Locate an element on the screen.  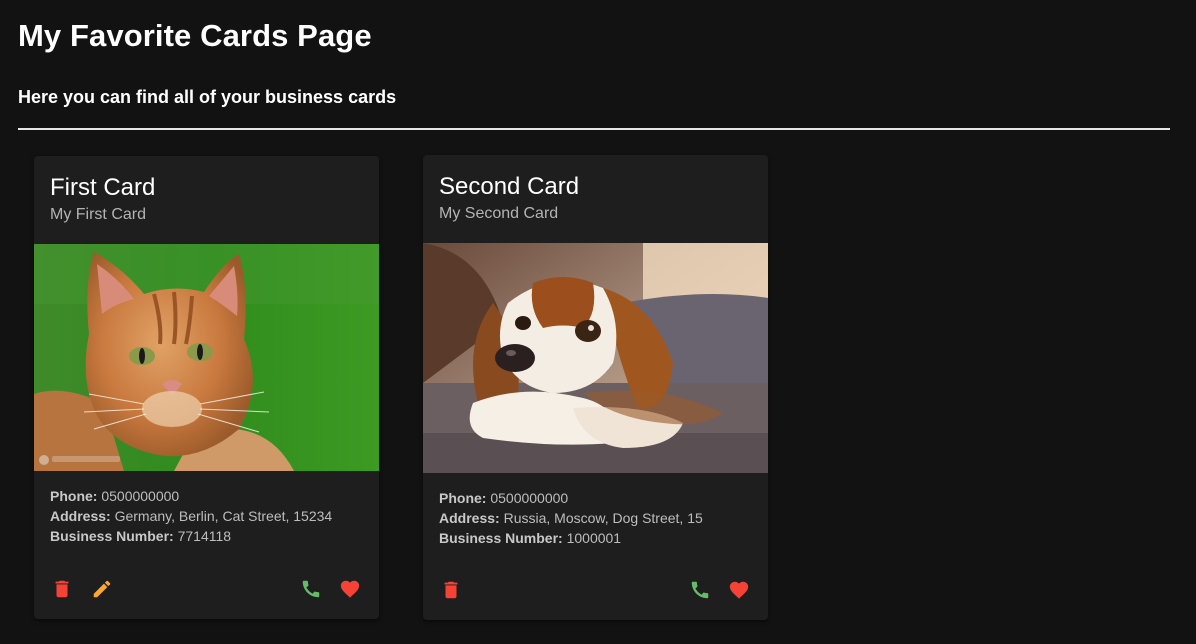
address-row: Address: Russia, Moscow, Dog Street, 15 is located at coordinates (595, 518).